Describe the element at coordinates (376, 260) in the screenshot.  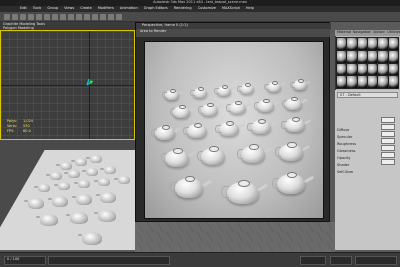
I see `viewport-navigation` at that location.